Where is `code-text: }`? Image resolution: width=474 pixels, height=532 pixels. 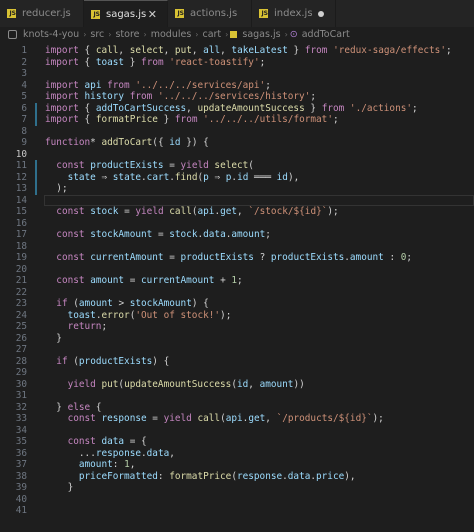
code-text: } is located at coordinates (59, 338).